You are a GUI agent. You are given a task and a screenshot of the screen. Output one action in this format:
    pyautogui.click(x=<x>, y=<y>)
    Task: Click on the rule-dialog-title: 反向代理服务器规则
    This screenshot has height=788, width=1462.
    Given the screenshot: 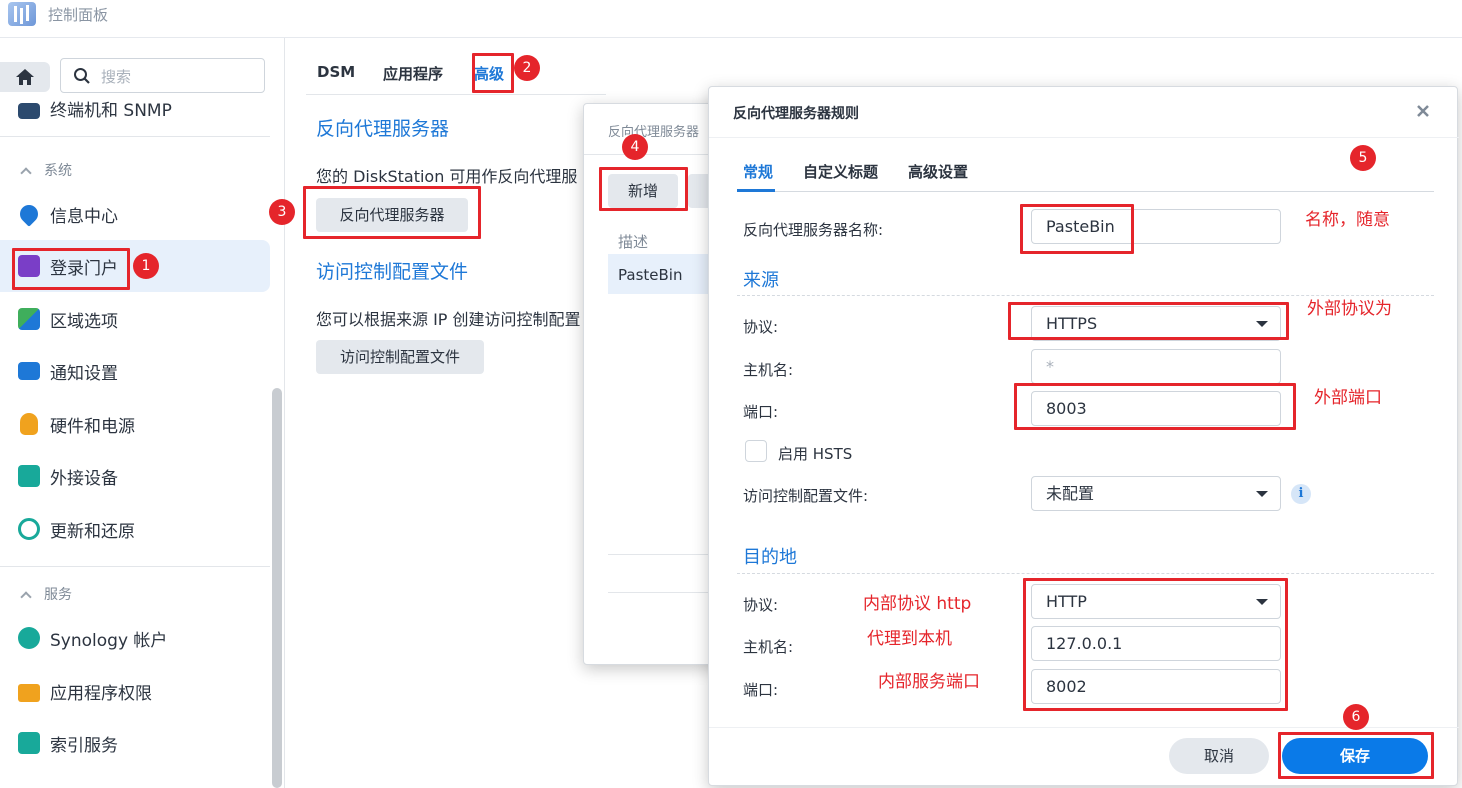 What is the action you would take?
    pyautogui.click(x=796, y=114)
    